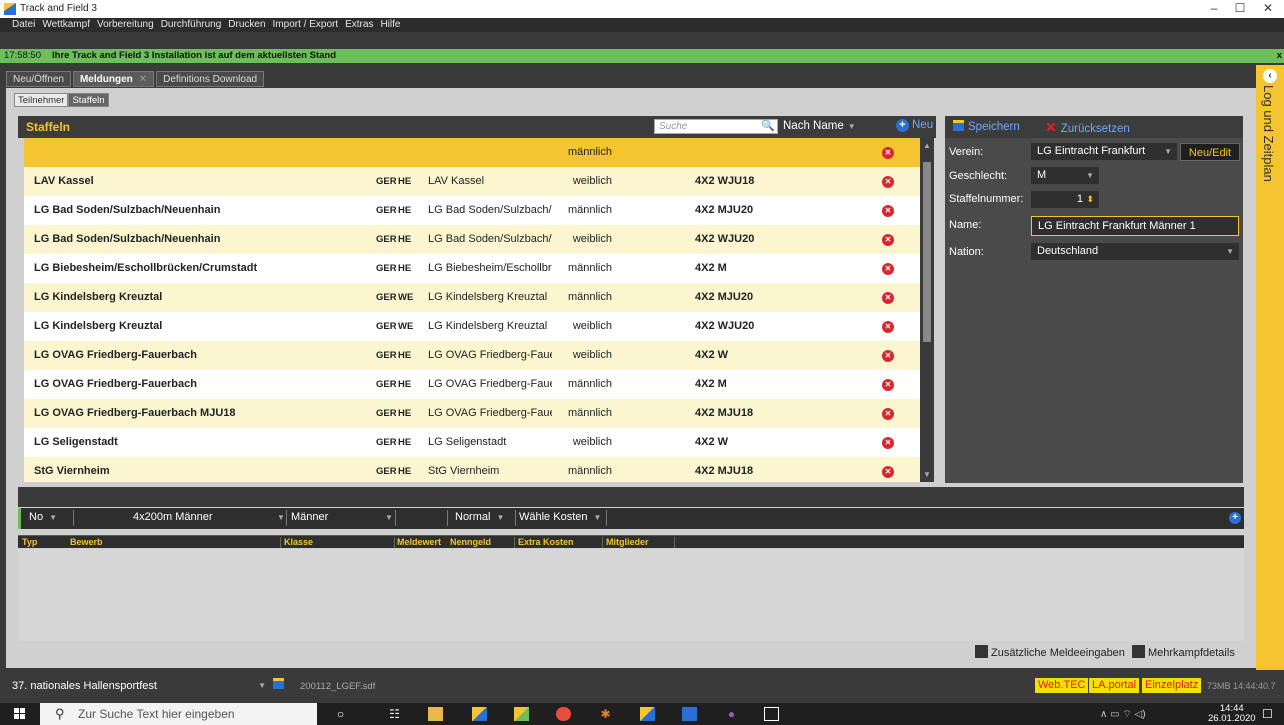 Image resolution: width=1284 pixels, height=725 pixels. Describe the element at coordinates (689, 714) in the screenshot. I see `document-icon` at that location.